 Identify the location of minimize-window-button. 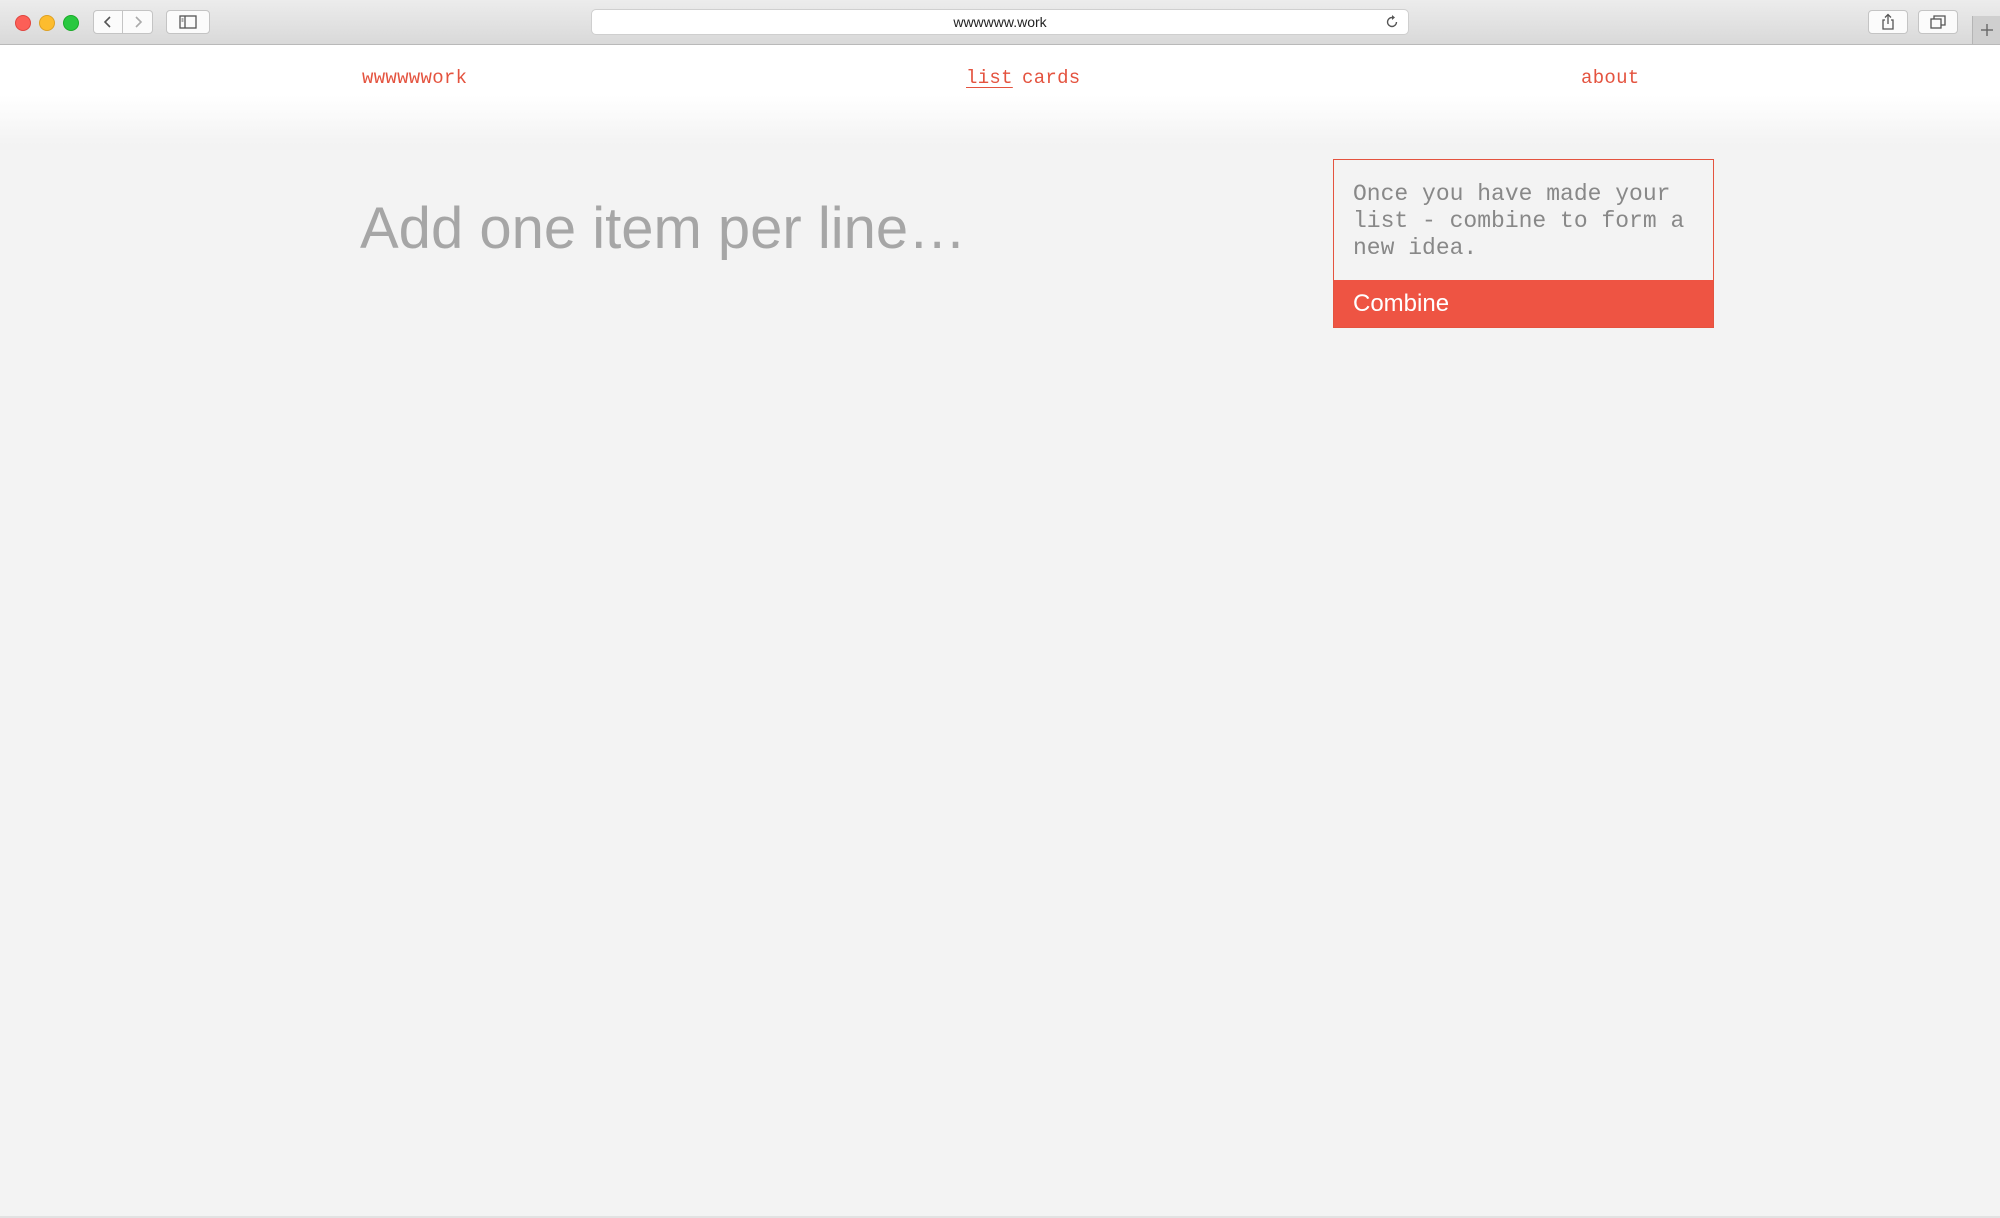
(47, 23).